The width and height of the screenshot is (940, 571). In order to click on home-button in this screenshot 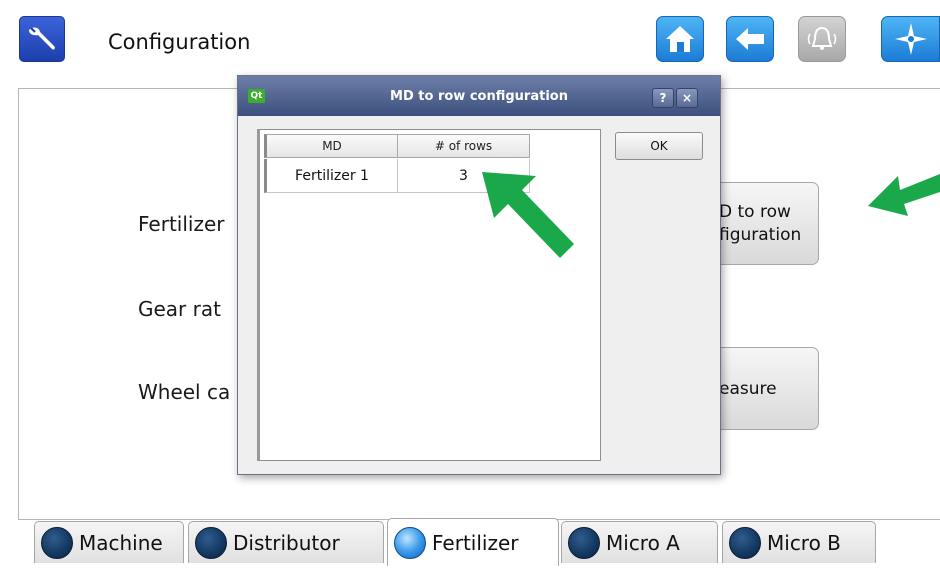, I will do `click(680, 39)`.